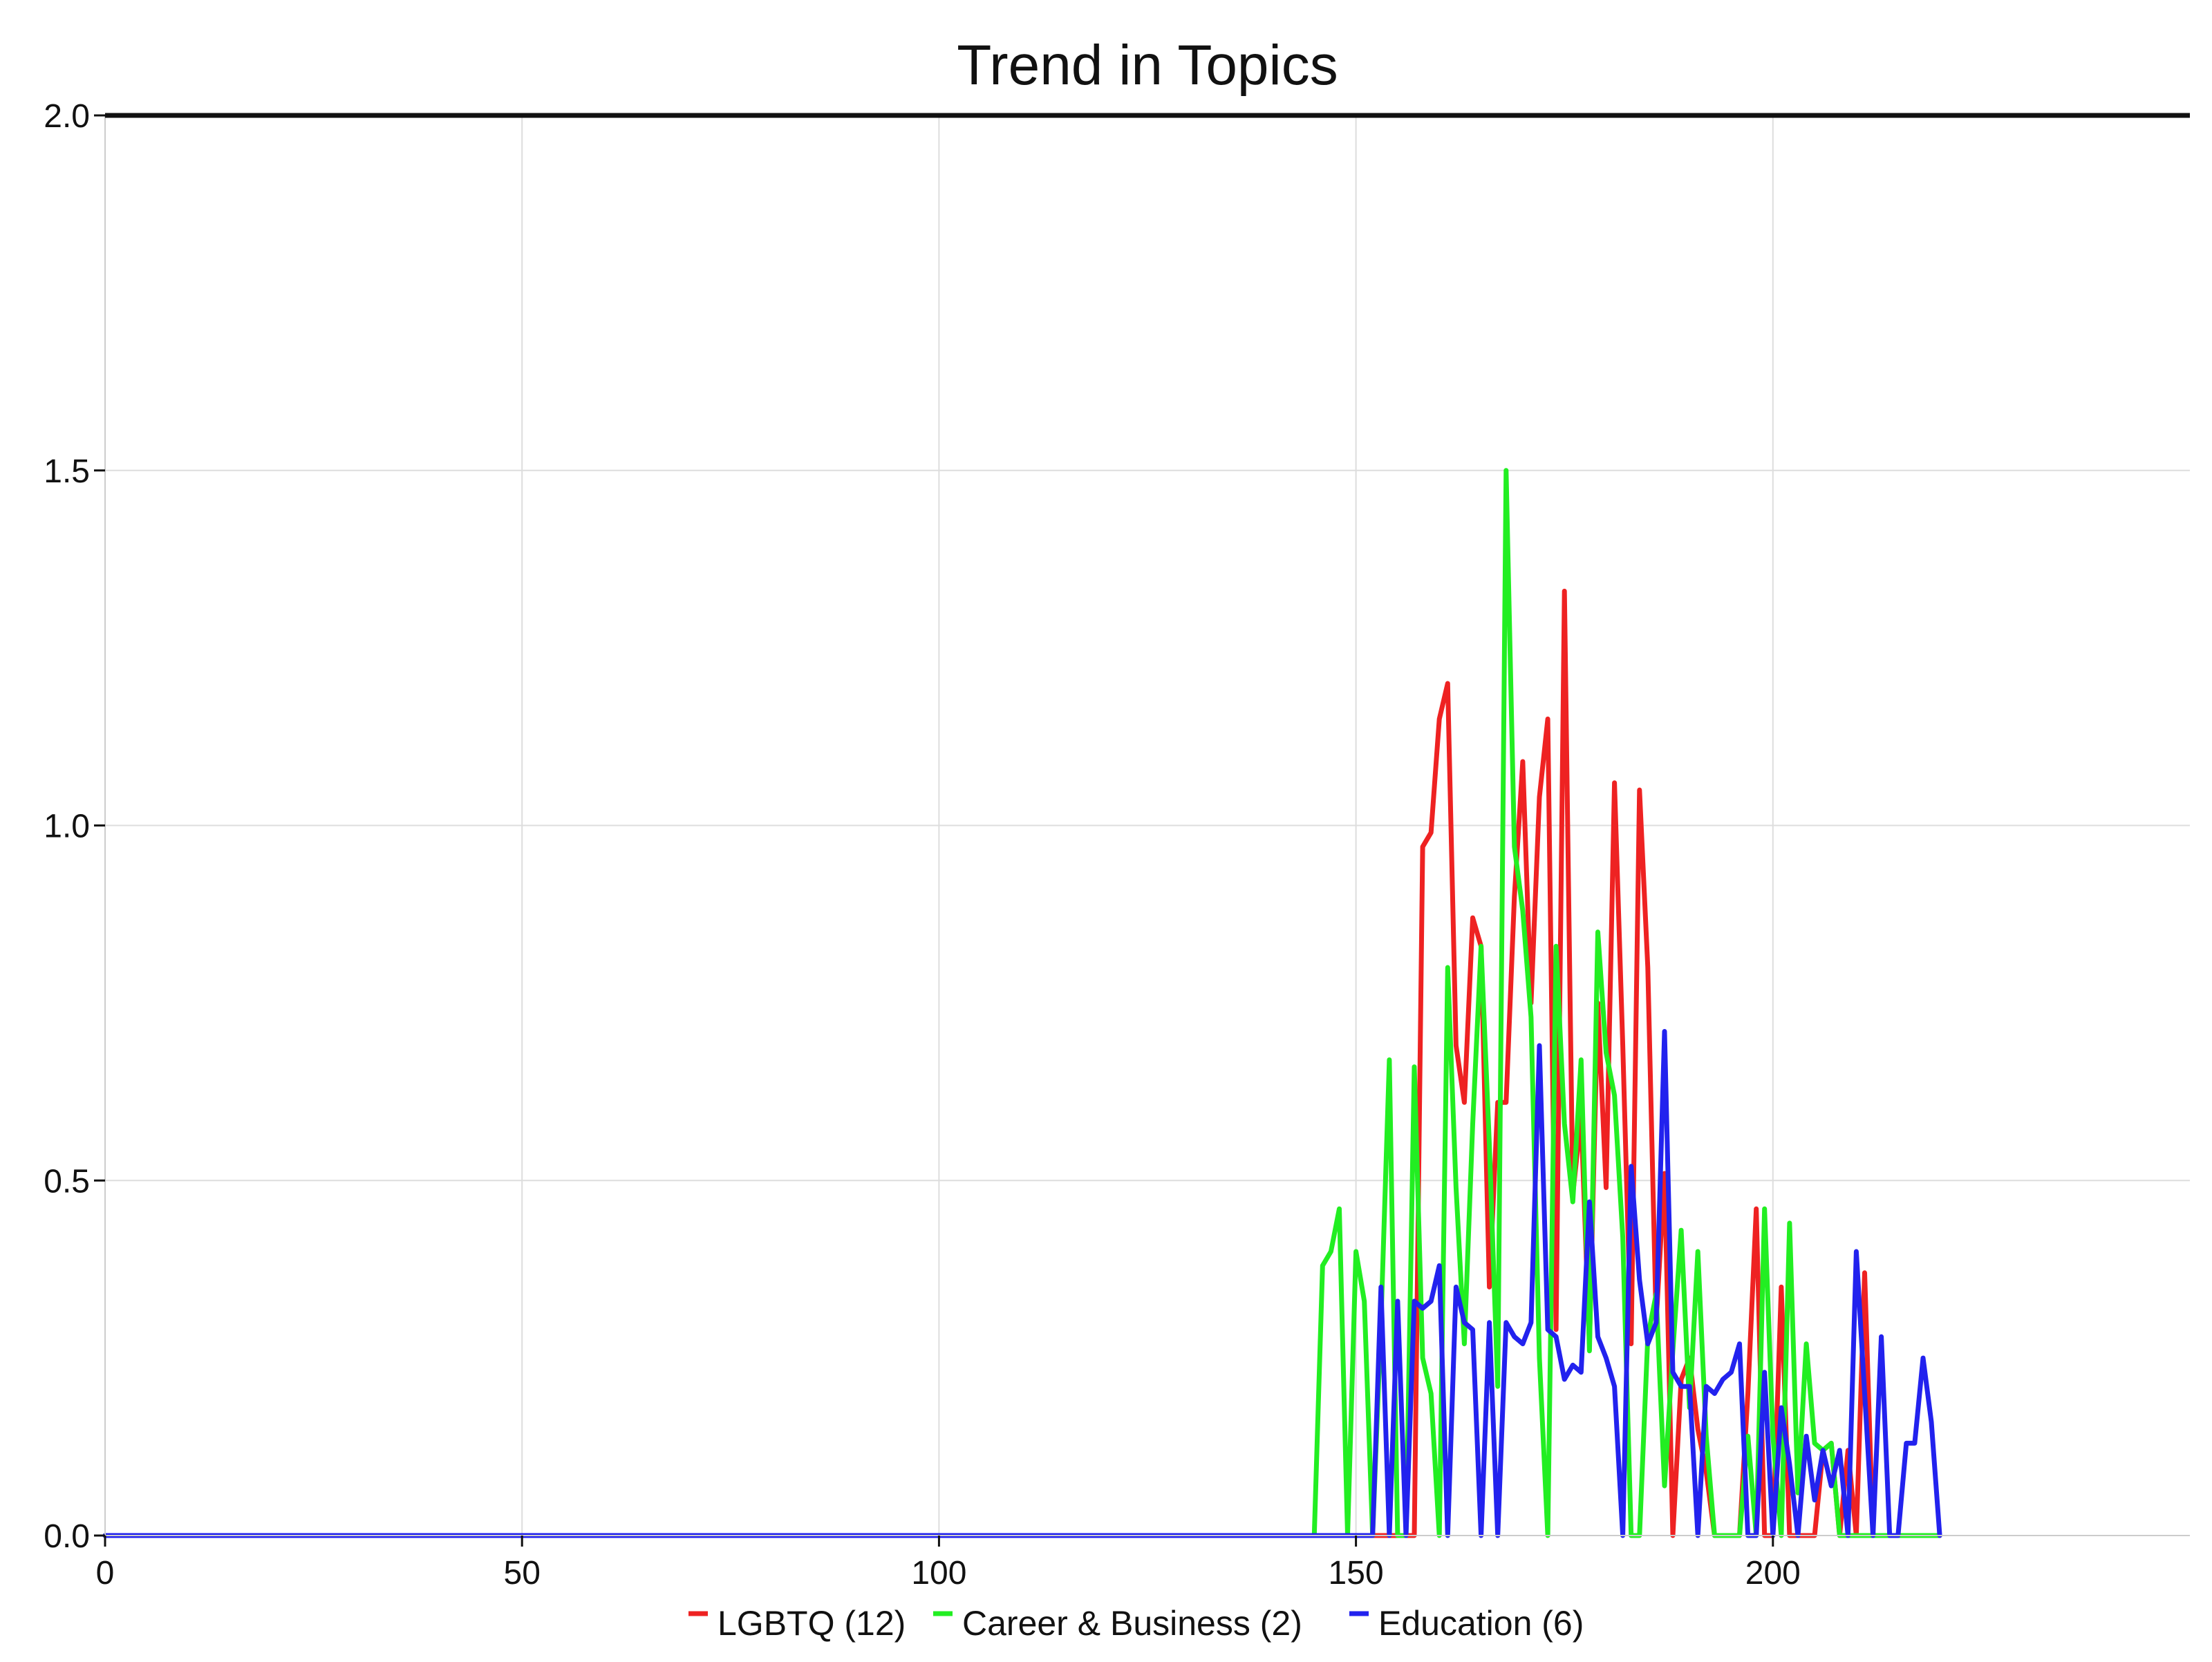 The width and height of the screenshot is (2212, 1662). Describe the element at coordinates (522, 1573) in the screenshot. I see `x-tick-label: 50` at that location.